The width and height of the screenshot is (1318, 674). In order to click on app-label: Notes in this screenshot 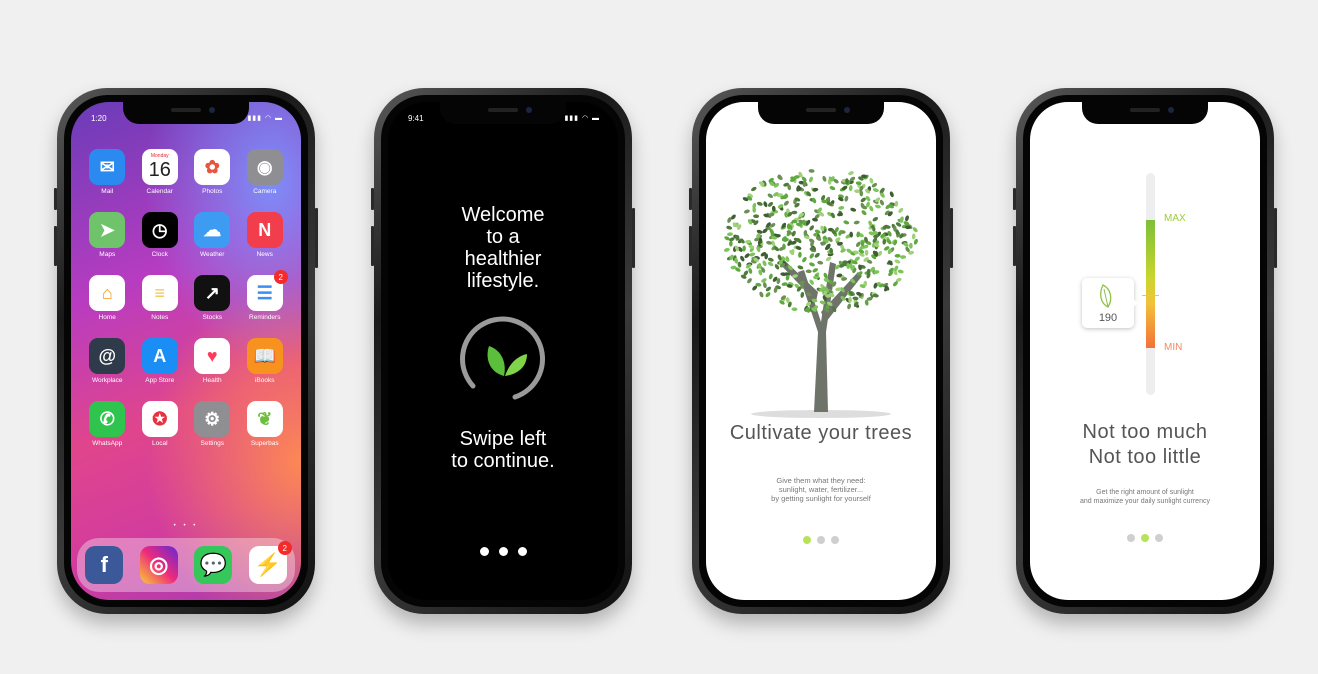, I will do `click(160, 317)`.